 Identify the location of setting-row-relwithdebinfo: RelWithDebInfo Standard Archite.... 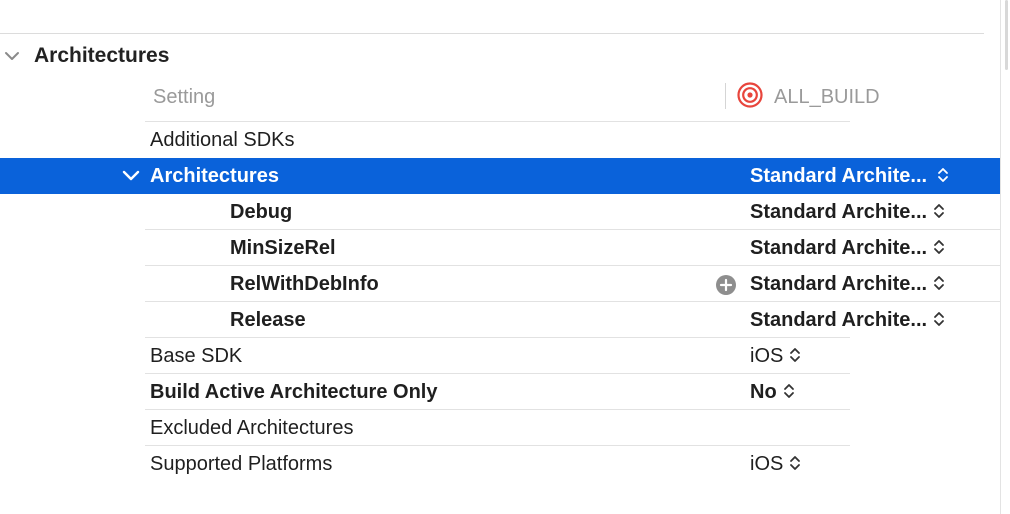
(572, 284).